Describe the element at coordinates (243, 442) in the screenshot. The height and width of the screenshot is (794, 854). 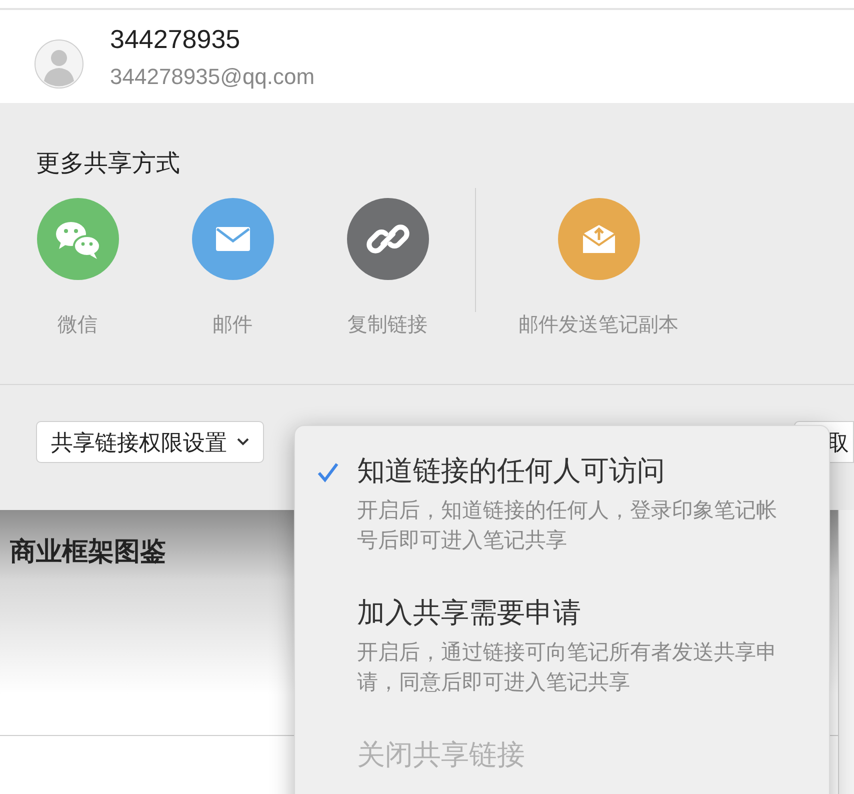
I see `chevron-down-icon` at that location.